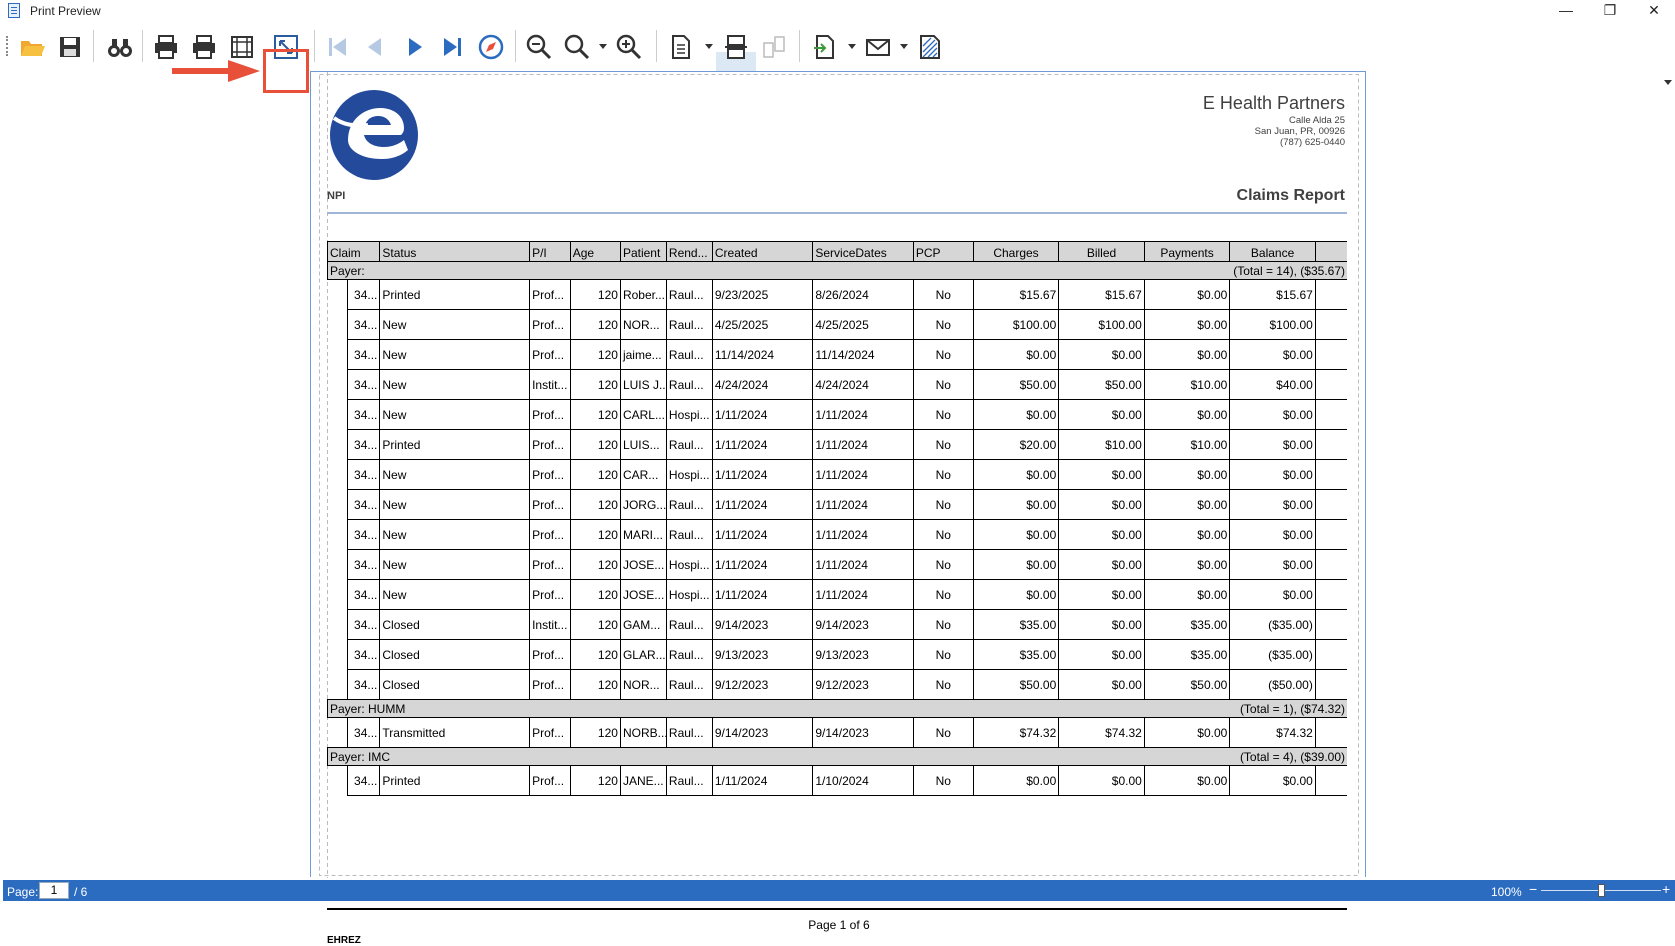 The image size is (1675, 946). I want to click on binoculars-icon, so click(120, 48).